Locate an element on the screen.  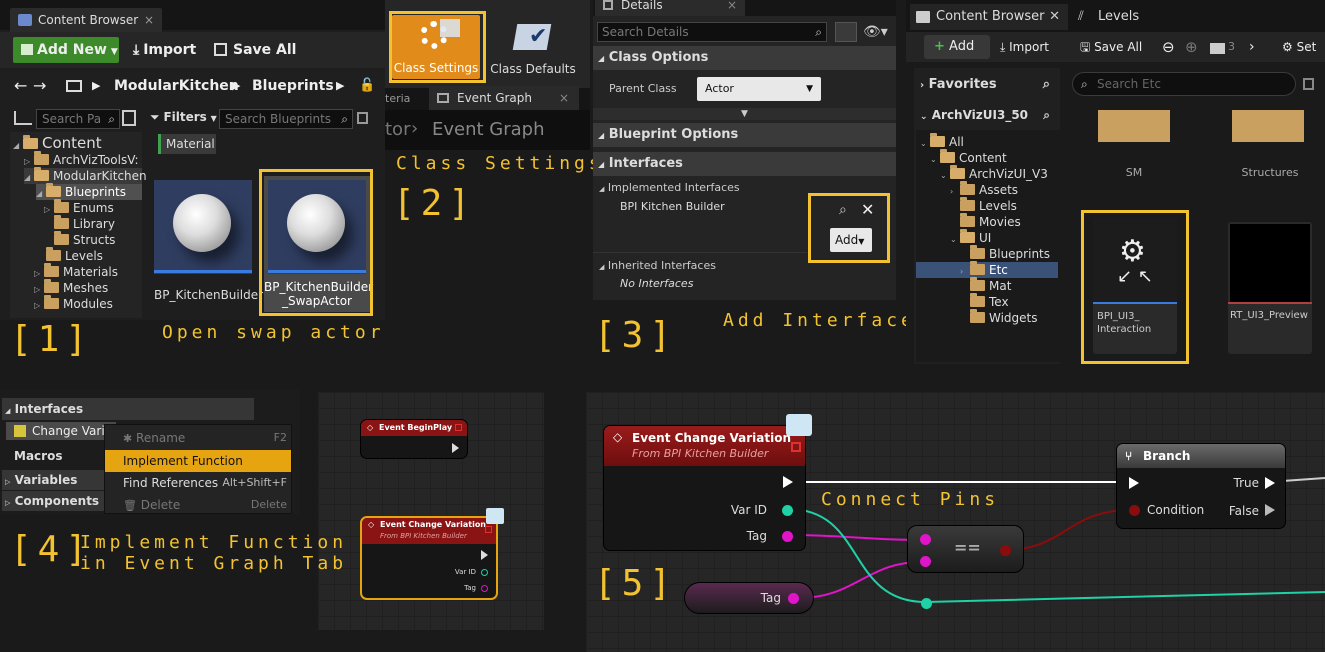
tree-item-meshes: ▷ Meshes is located at coordinates (71, 287).